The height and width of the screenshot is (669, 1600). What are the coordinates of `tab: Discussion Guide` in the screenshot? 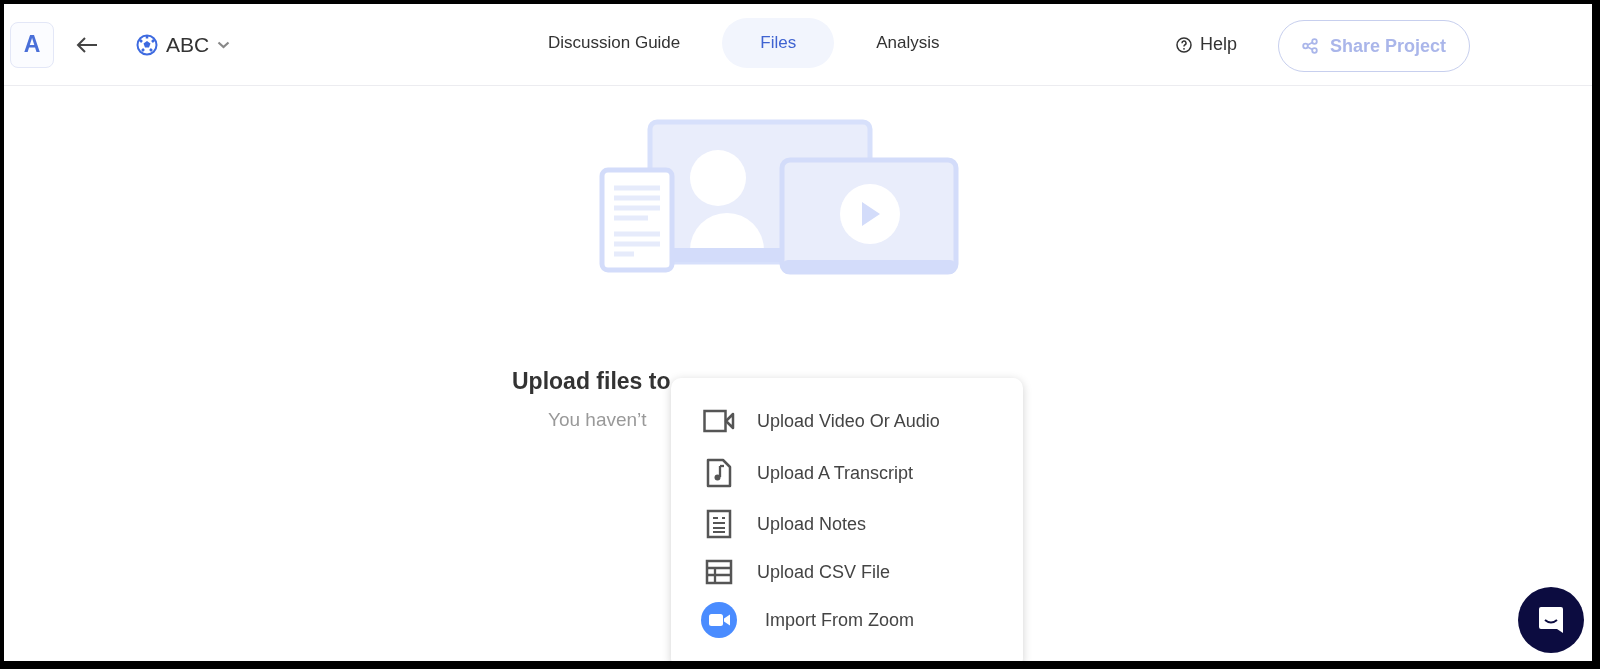 It's located at (614, 43).